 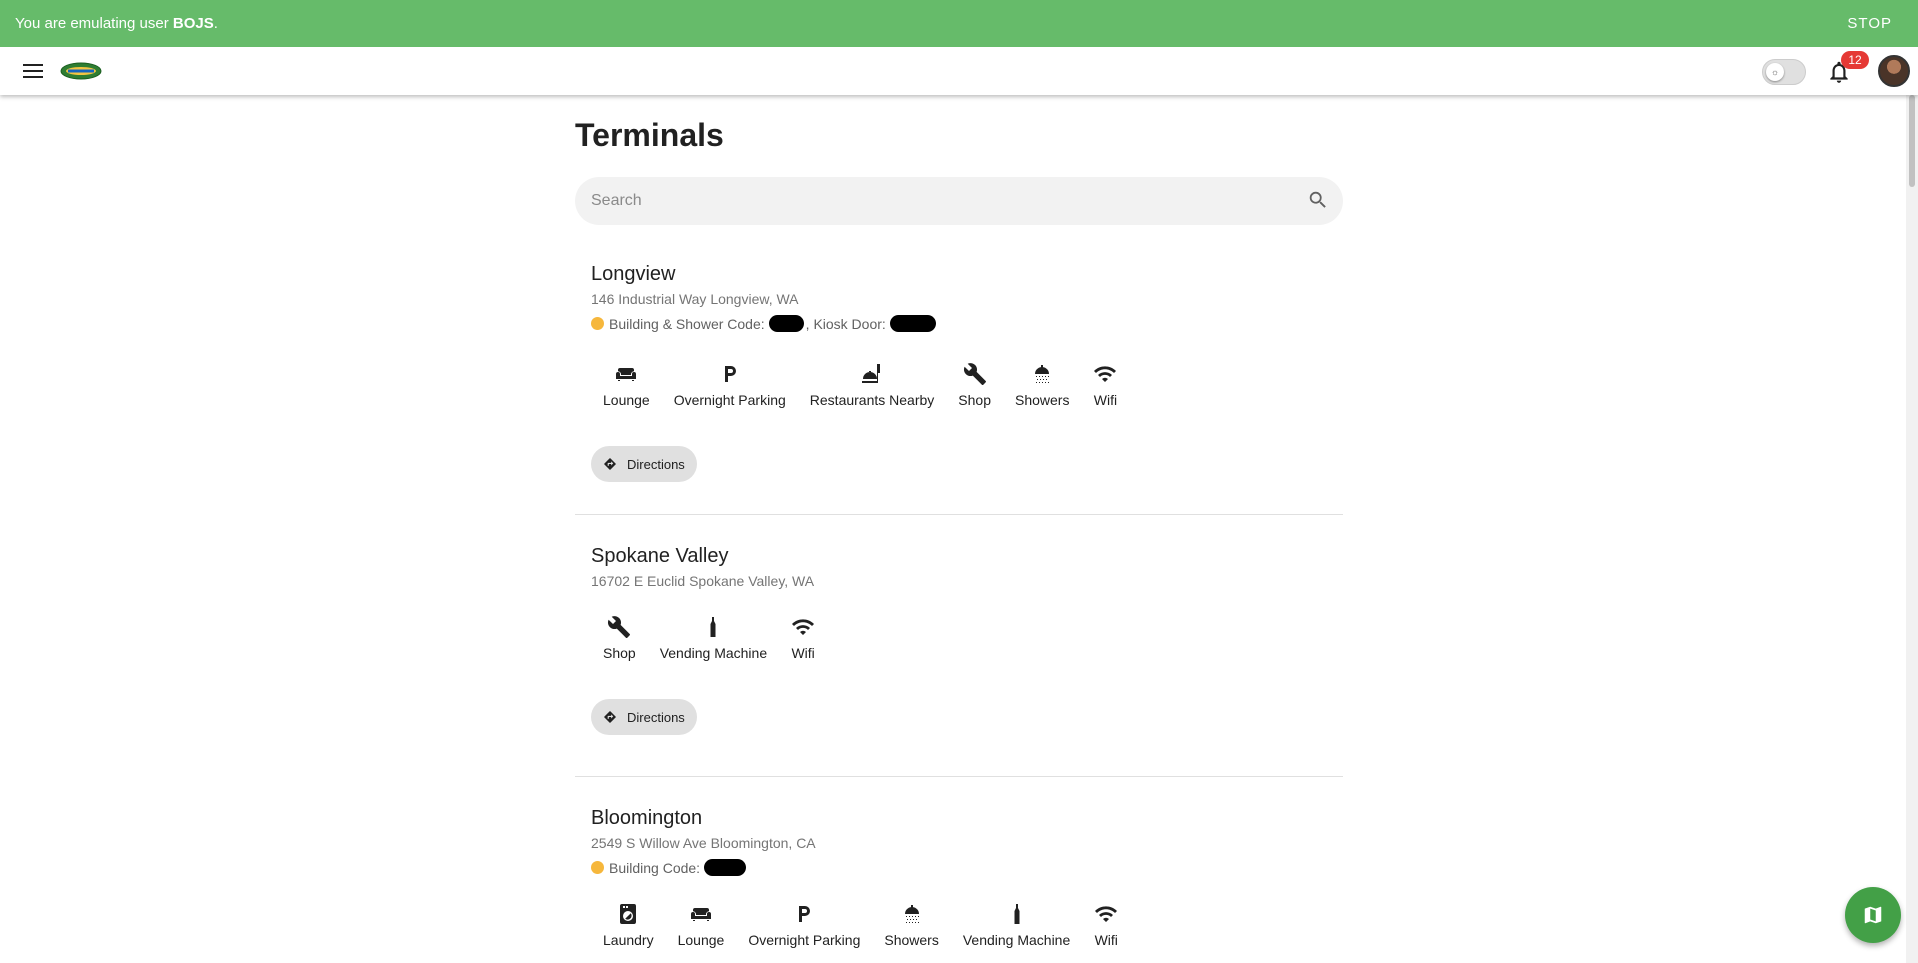 What do you see at coordinates (81, 71) in the screenshot?
I see `company-logo` at bounding box center [81, 71].